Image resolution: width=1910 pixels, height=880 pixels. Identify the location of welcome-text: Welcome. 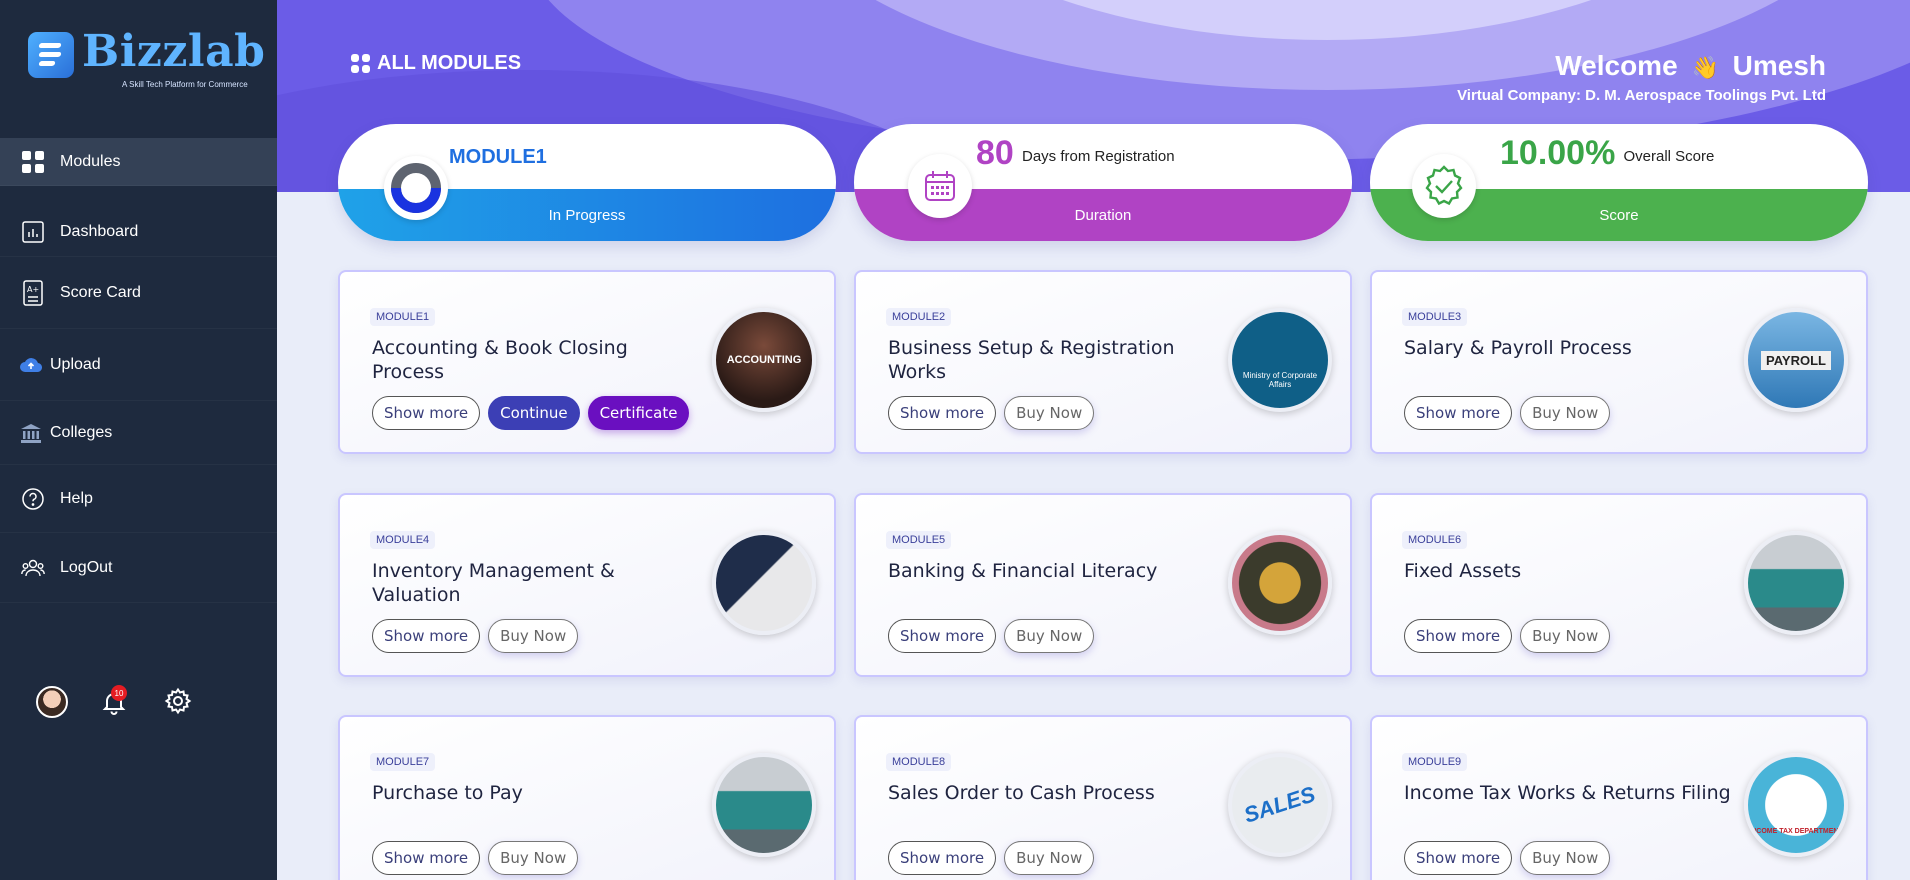
(1616, 65).